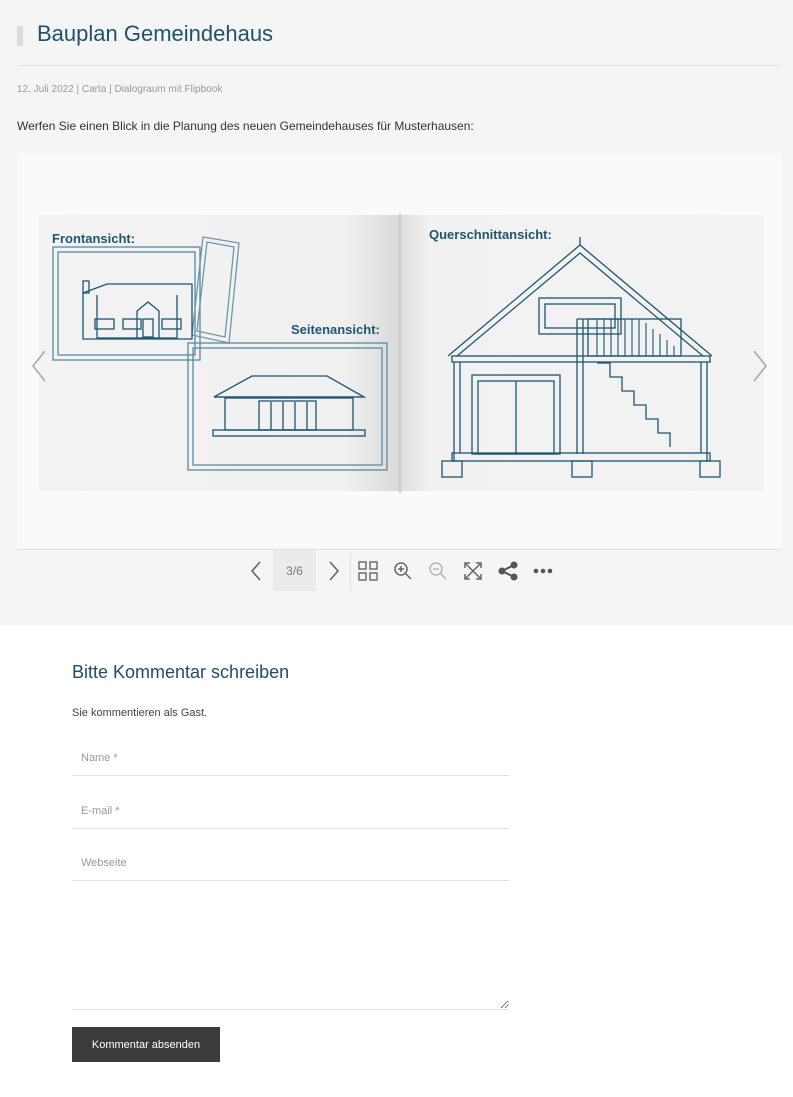  I want to click on label-side-view: Seitenansicht:, so click(335, 329).